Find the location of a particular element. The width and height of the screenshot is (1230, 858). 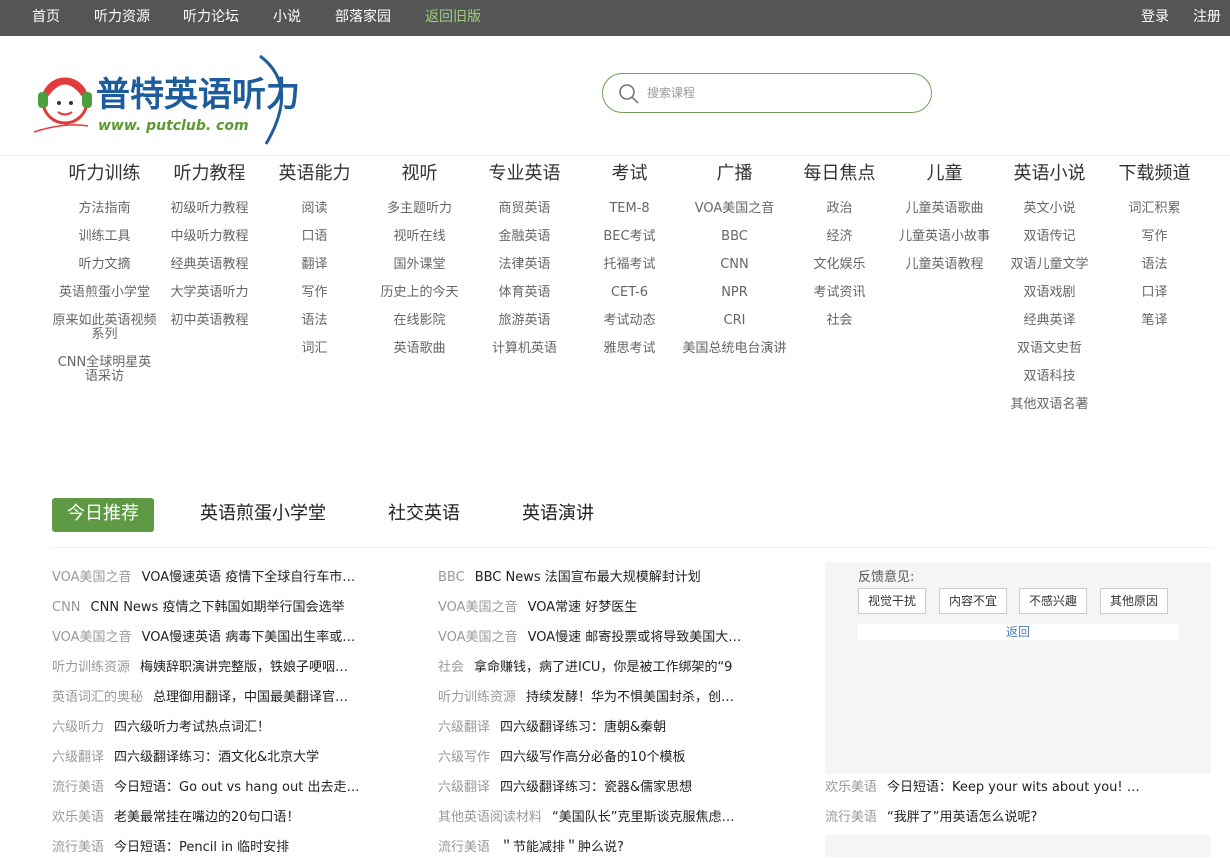

nav-item: 词汇积累 is located at coordinates (1154, 216).